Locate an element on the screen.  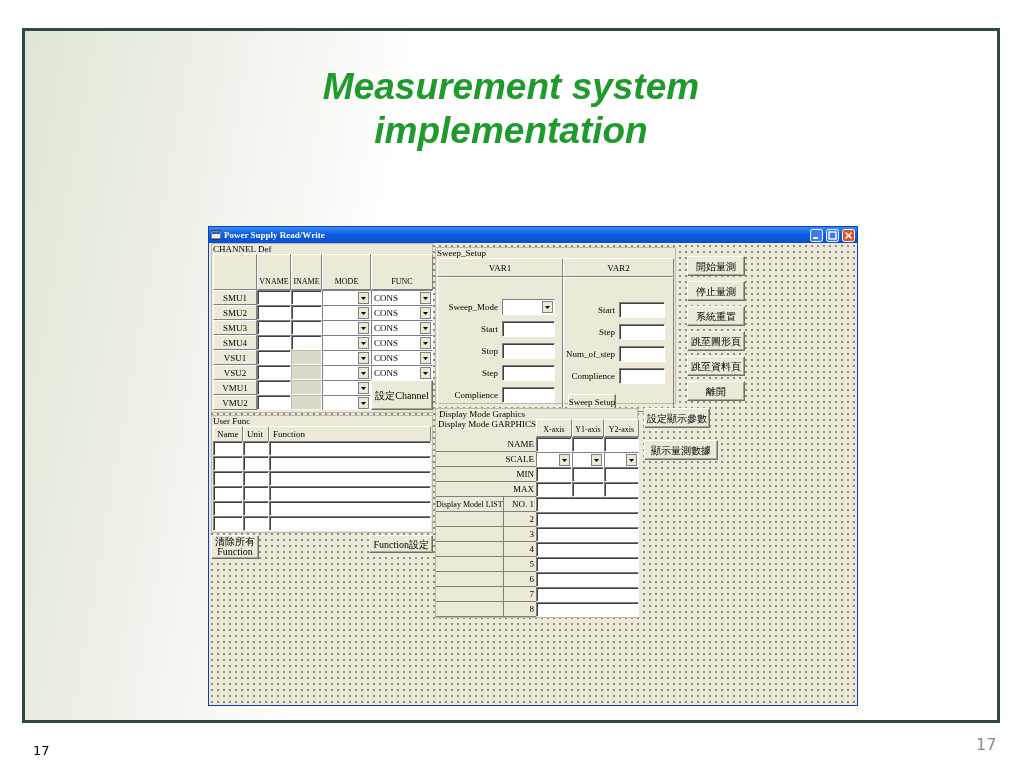
action-button: 開始量測 is located at coordinates (716, 266).